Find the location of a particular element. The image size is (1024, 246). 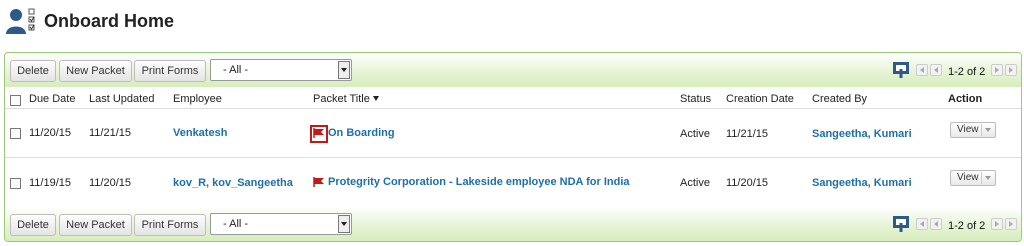

last-updated-cell: 11/21/15 is located at coordinates (110, 133).